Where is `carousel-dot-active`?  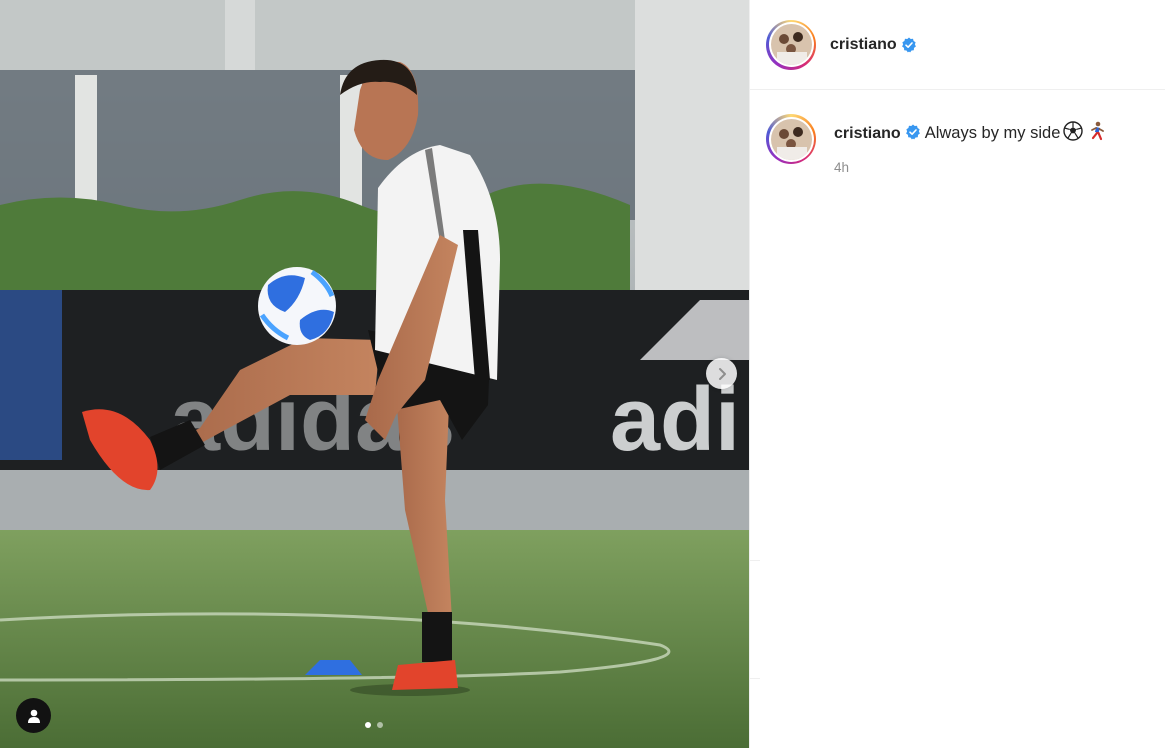 carousel-dot-active is located at coordinates (368, 725).